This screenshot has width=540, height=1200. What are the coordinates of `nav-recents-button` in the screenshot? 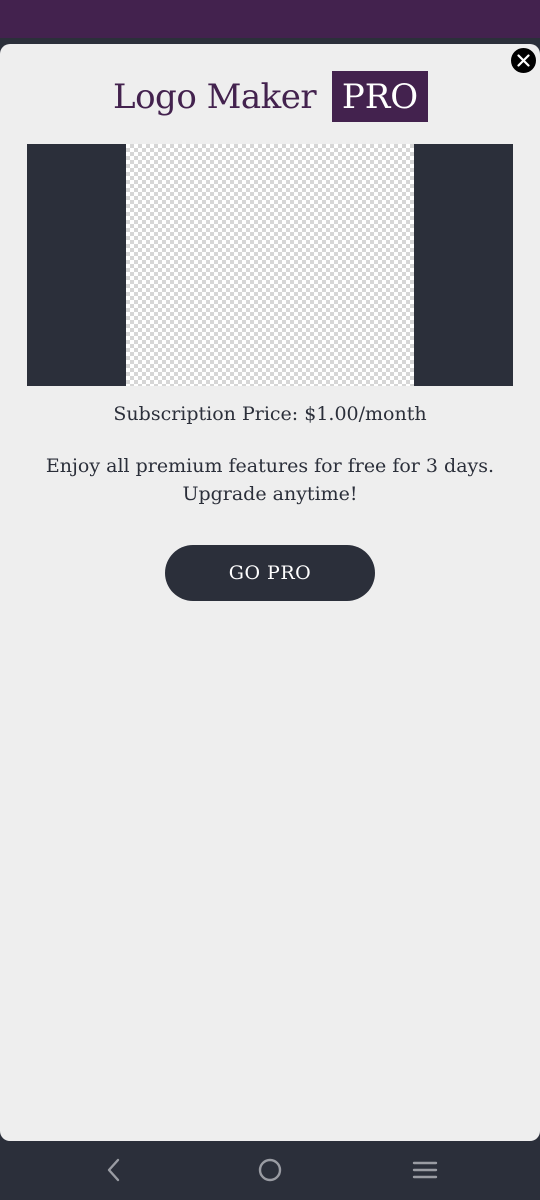 It's located at (425, 1170).